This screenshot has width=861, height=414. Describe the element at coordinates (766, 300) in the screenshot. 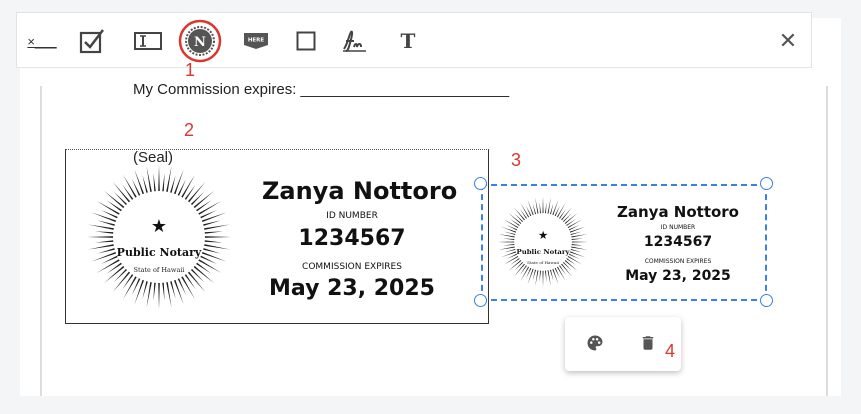

I see `resize-handle-bottom-right` at that location.